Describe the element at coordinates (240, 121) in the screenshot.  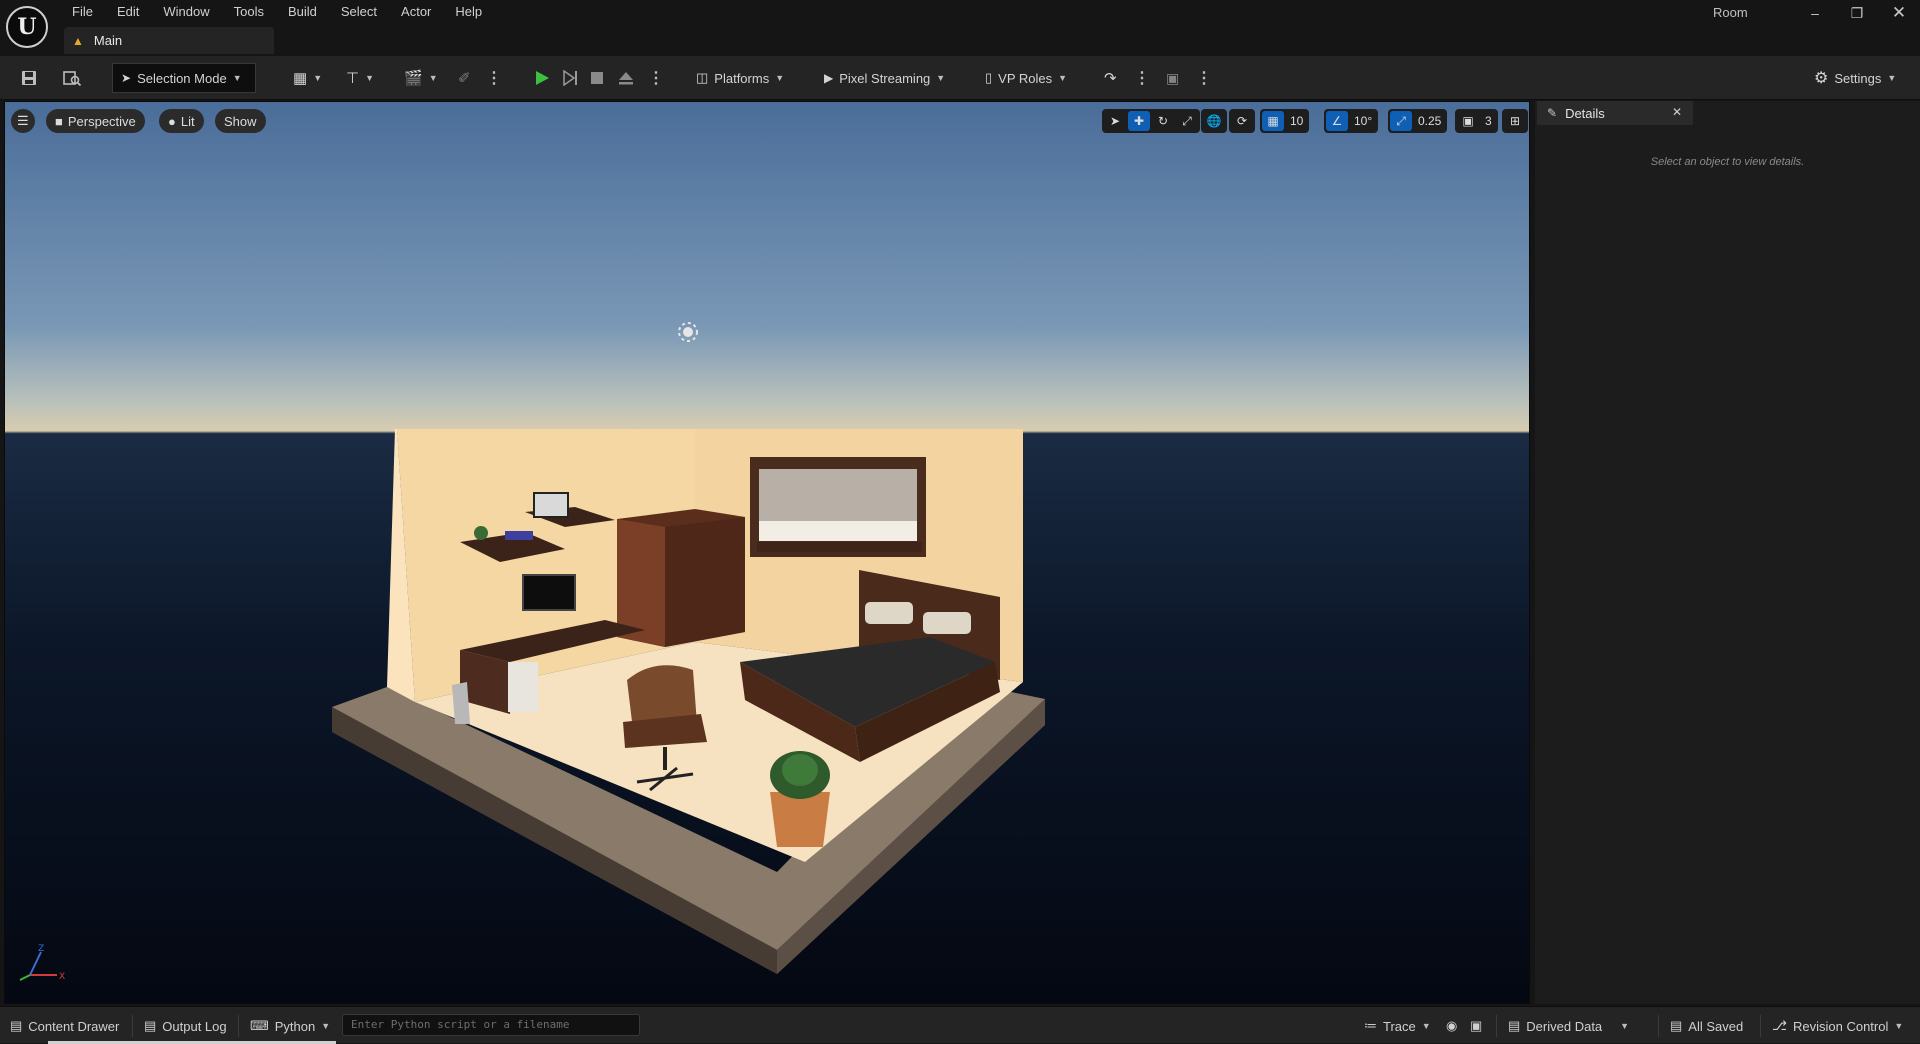
I see `show-button: Show` at that location.